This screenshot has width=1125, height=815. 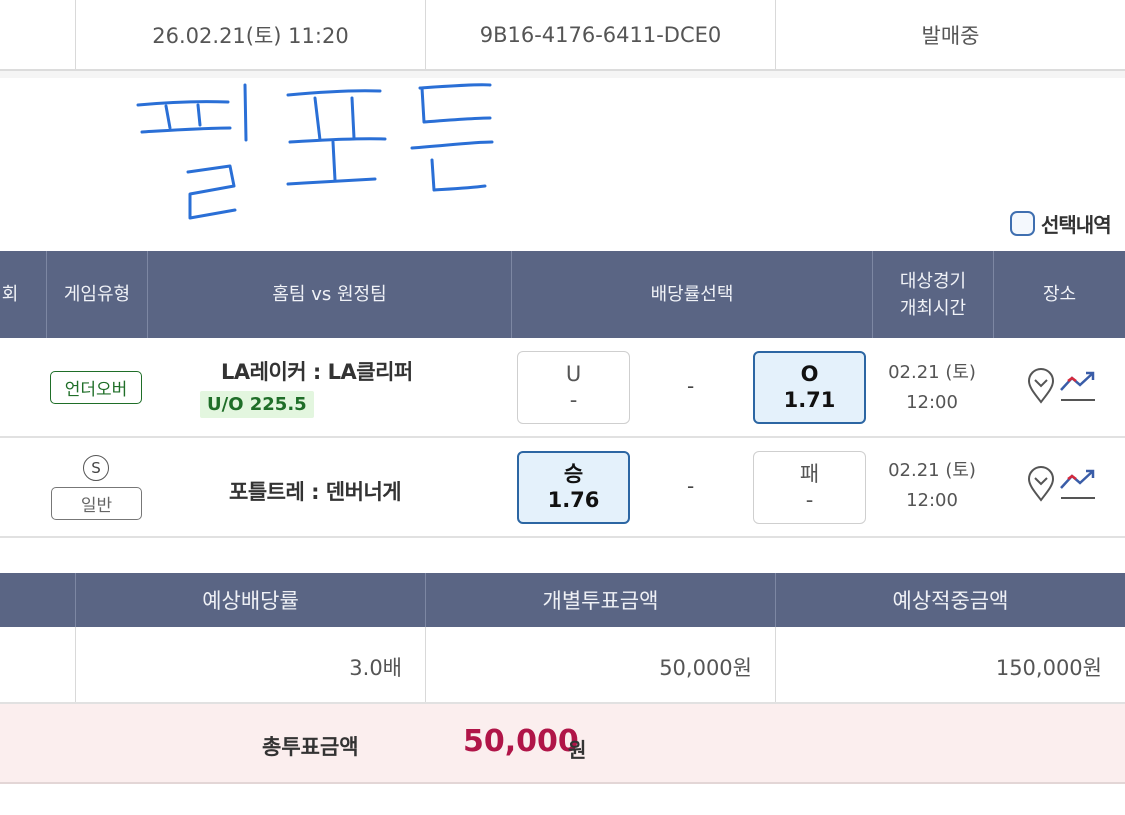 I want to click on odds-button-lose: 패 -, so click(x=809, y=487).